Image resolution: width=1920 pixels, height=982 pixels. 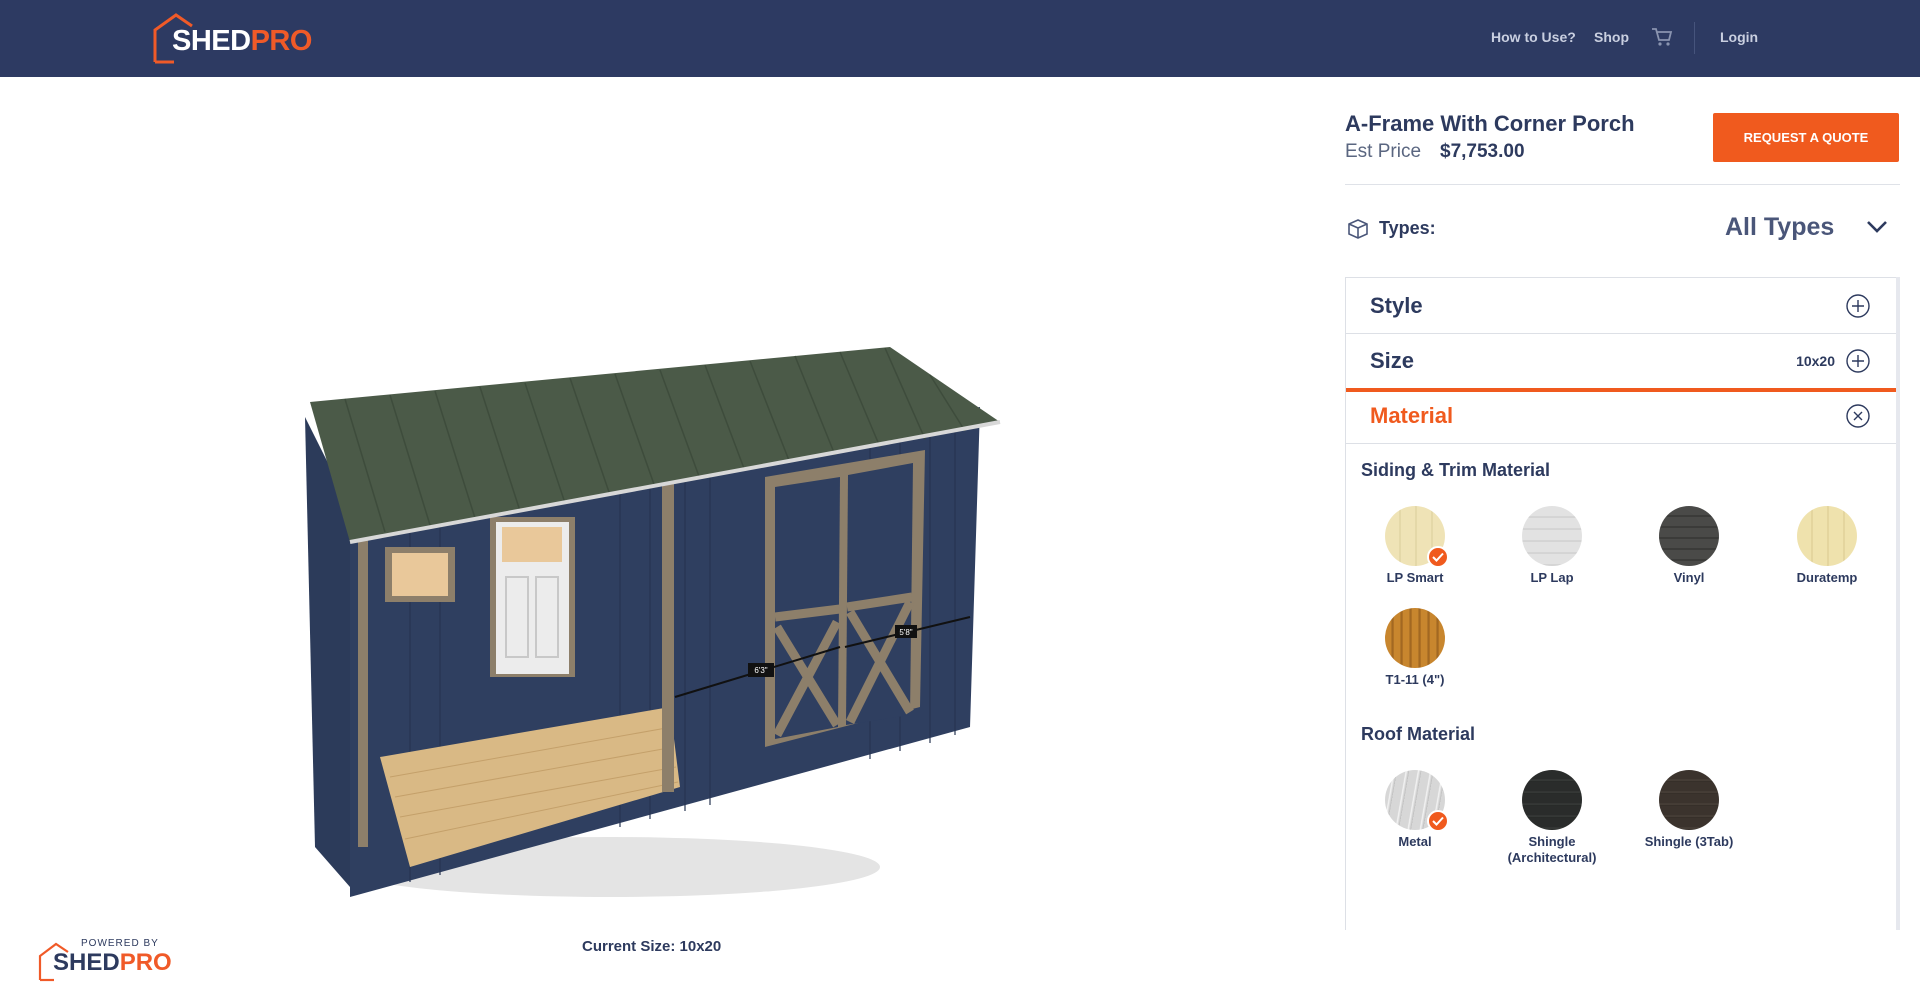 What do you see at coordinates (1815, 361) in the screenshot?
I see `accordion-size-value: 10x20` at bounding box center [1815, 361].